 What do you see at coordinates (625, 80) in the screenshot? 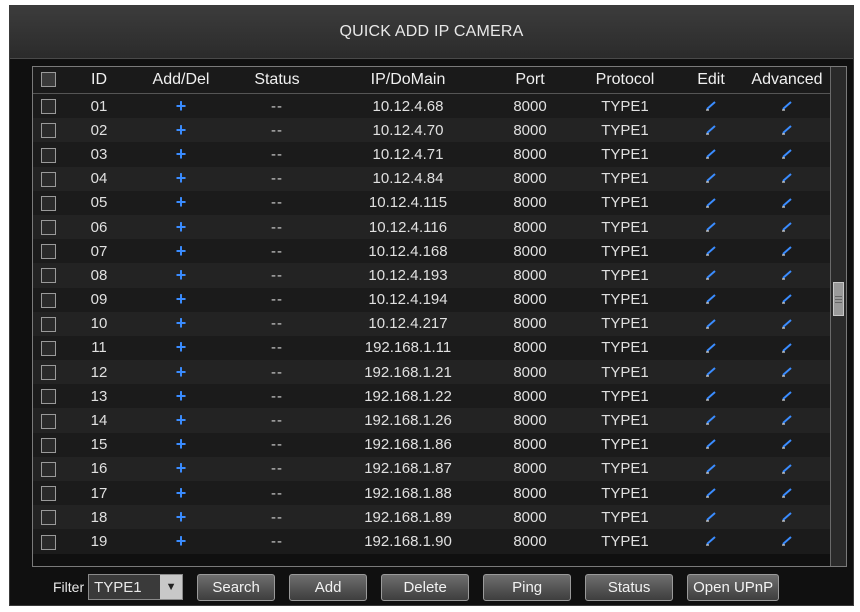
I see `column-header-protocol: Protocol` at bounding box center [625, 80].